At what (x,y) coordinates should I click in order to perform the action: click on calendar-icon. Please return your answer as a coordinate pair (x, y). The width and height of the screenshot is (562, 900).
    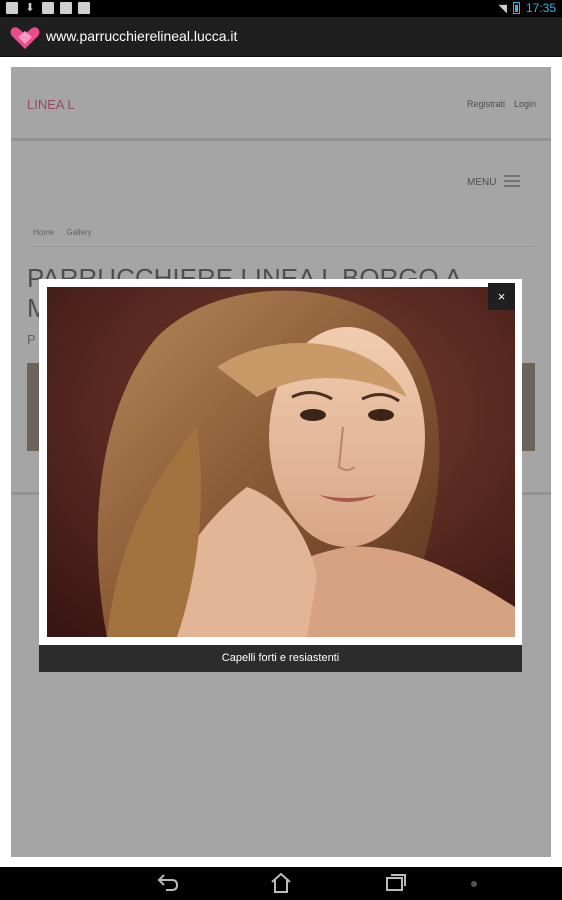
    Looking at the image, I should click on (66, 8).